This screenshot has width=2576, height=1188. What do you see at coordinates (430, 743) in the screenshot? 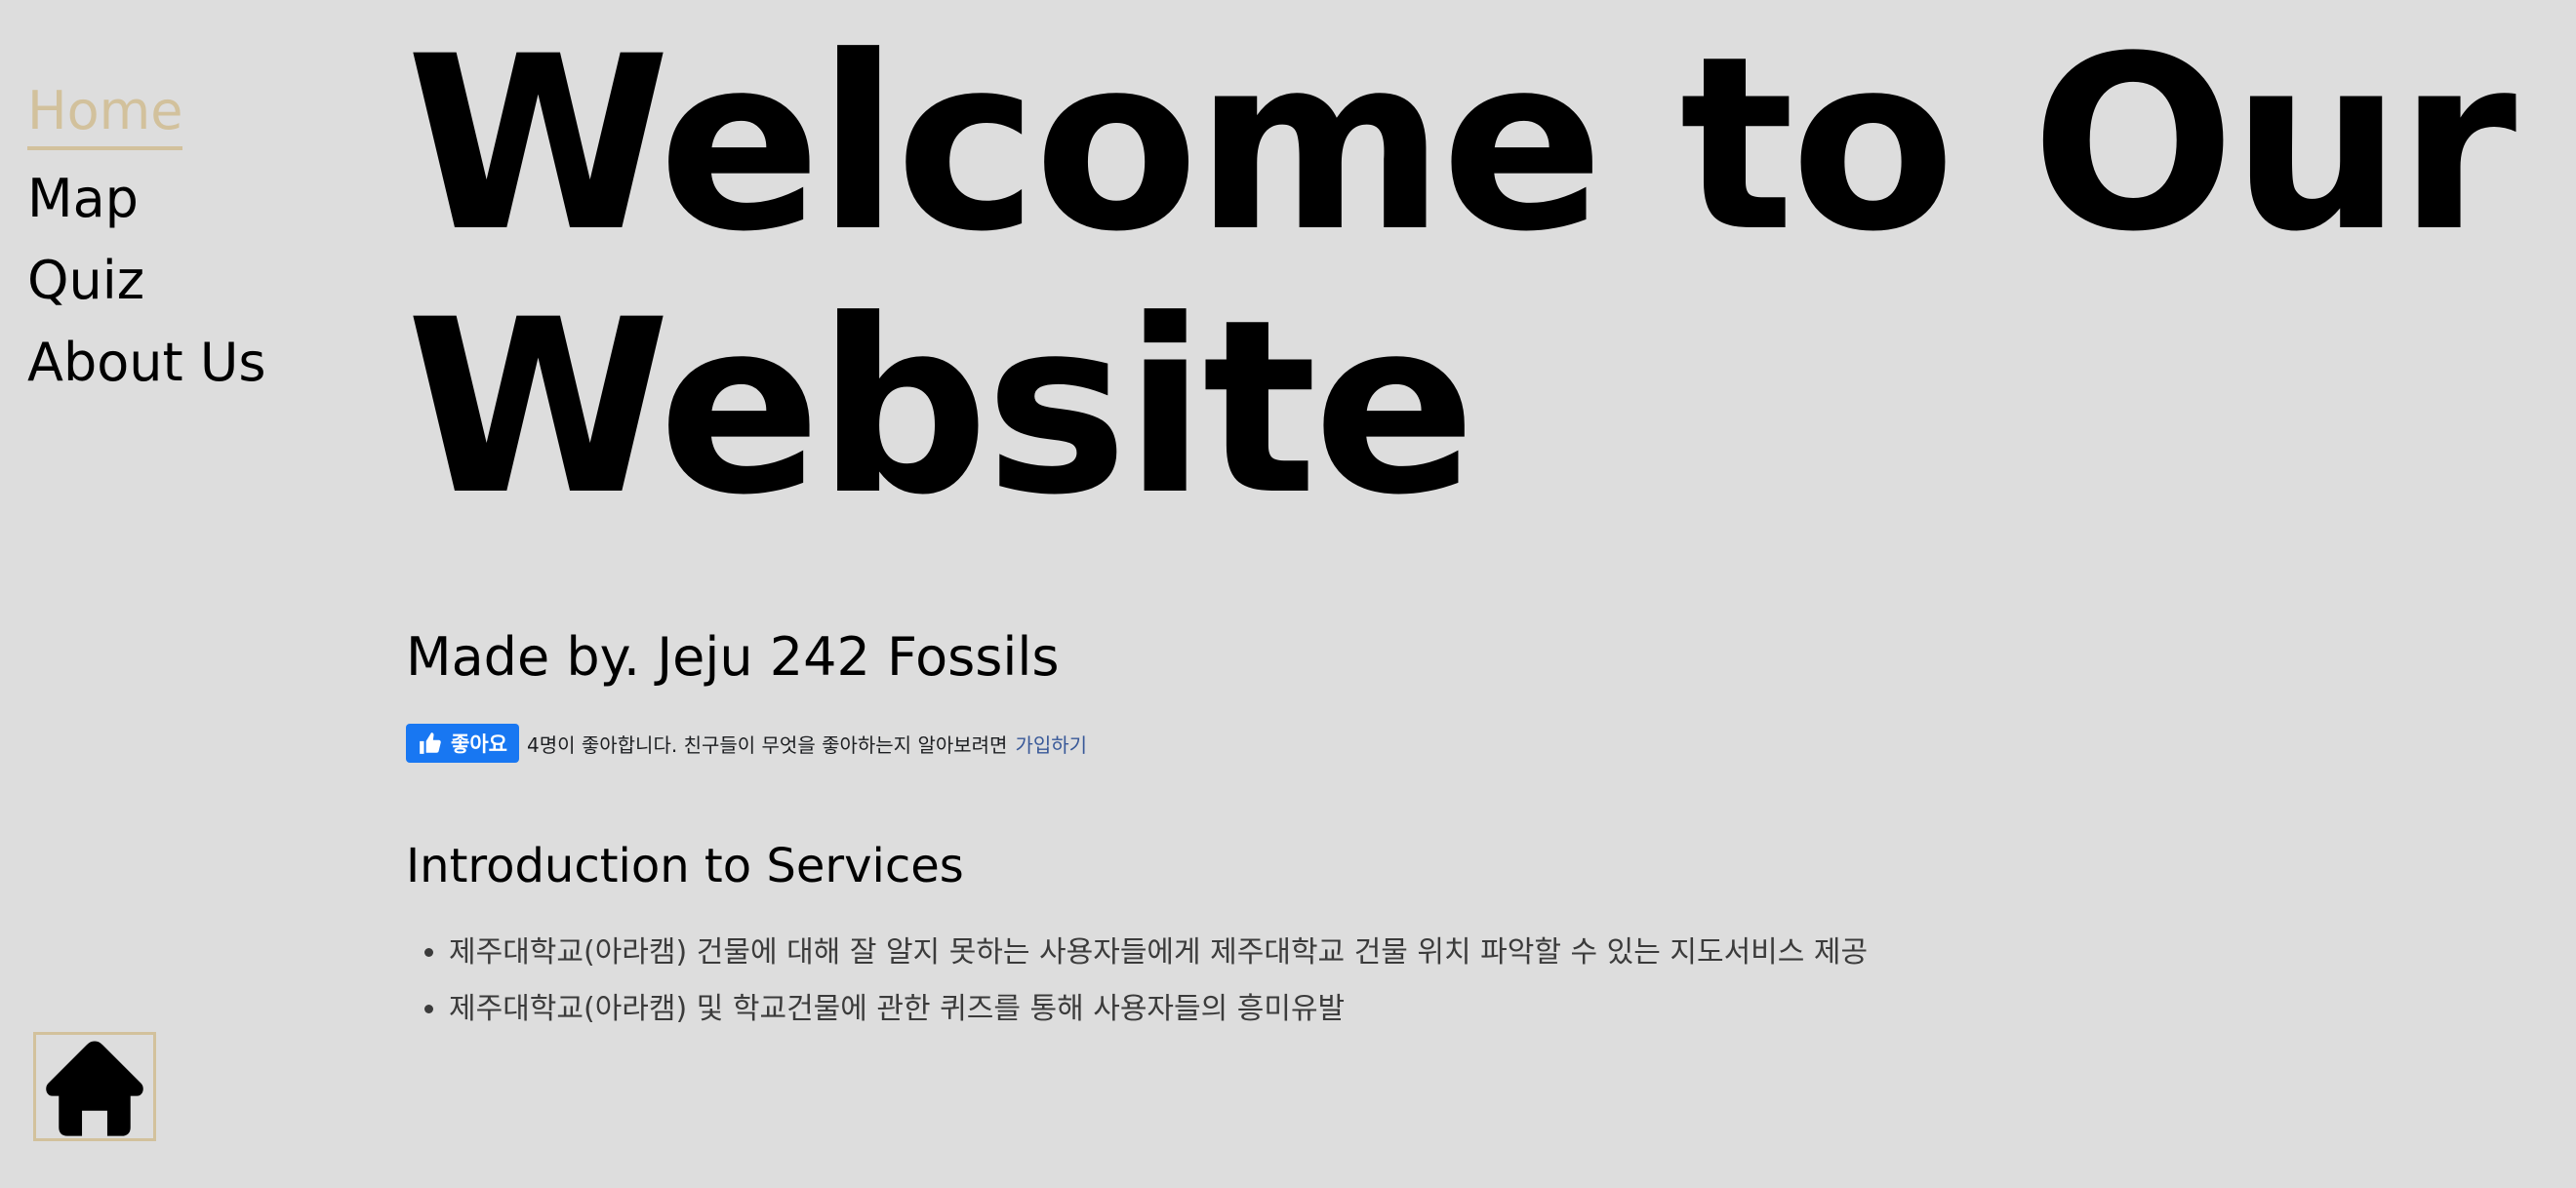
I see `thumbs-up-icon` at bounding box center [430, 743].